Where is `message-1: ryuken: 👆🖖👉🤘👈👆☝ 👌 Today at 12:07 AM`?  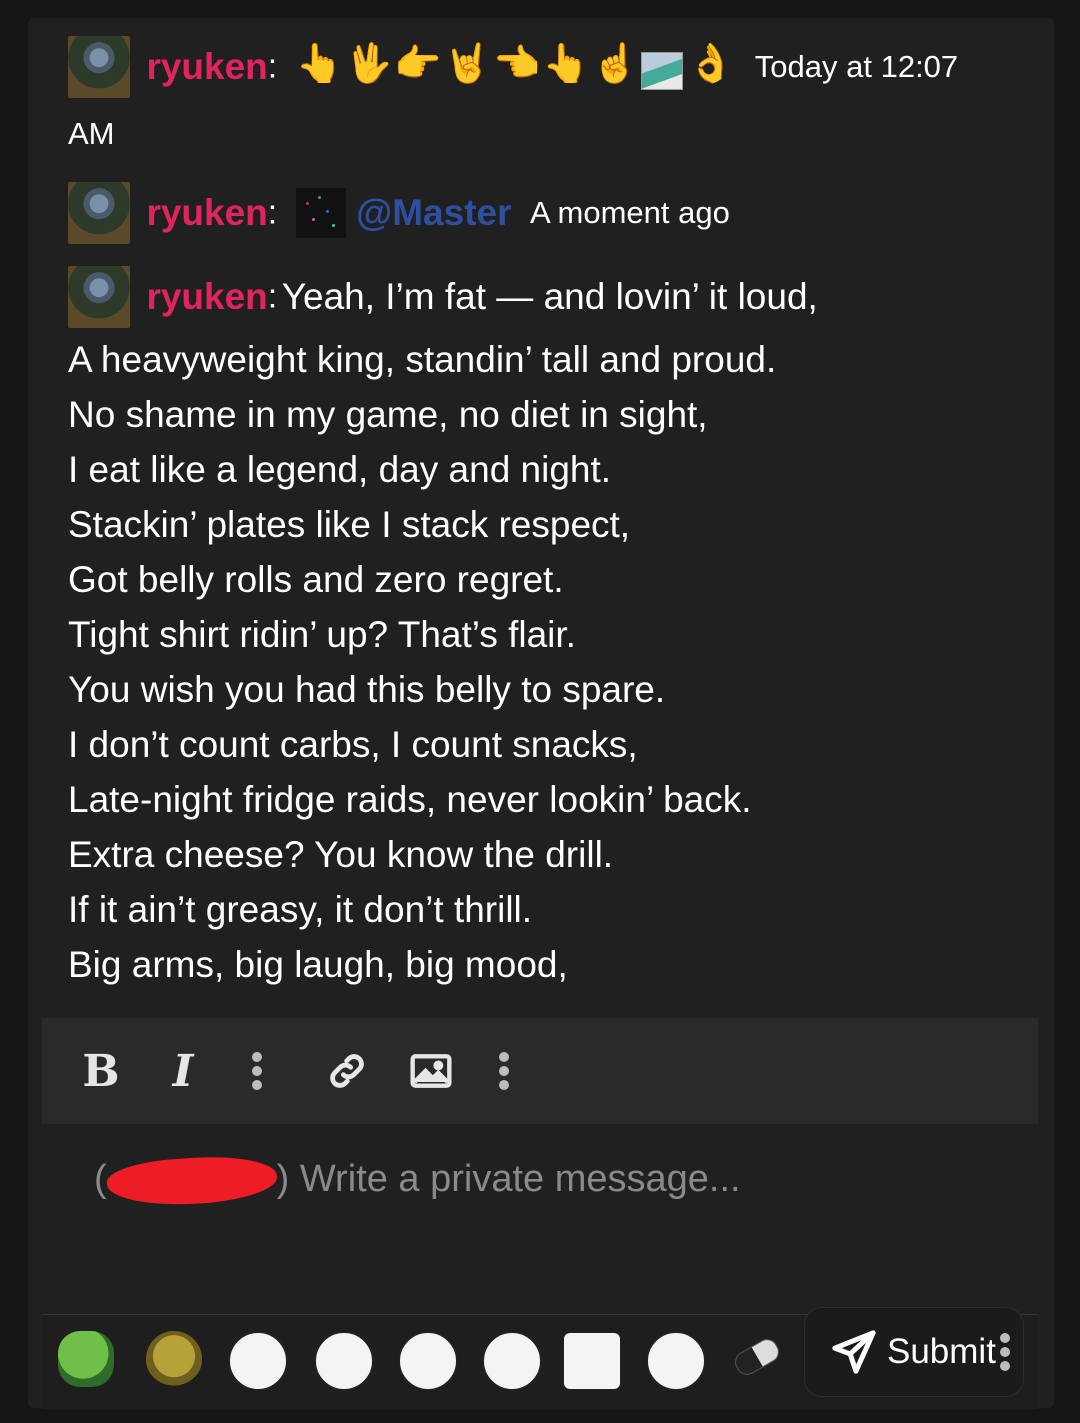 message-1: ryuken: 👆🖖👉🤘👈👆☝ 👌 Today at 12:07 AM is located at coordinates (543, 94).